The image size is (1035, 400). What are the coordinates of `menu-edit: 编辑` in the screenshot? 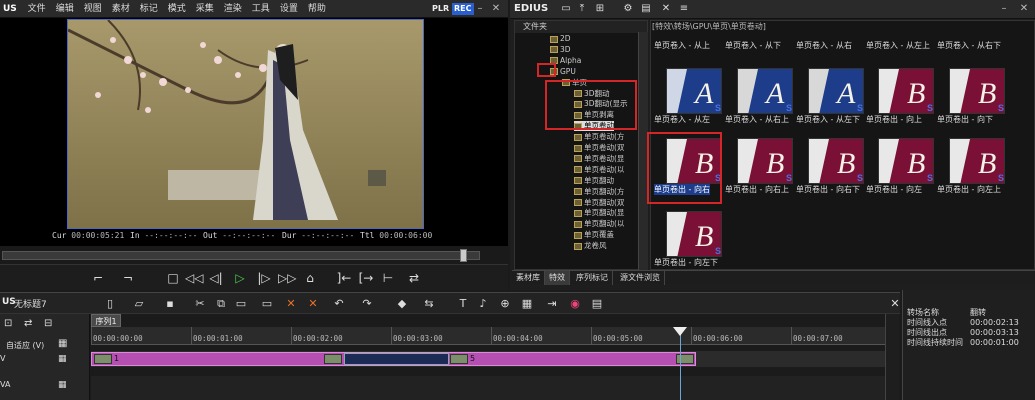 It's located at (65, 9).